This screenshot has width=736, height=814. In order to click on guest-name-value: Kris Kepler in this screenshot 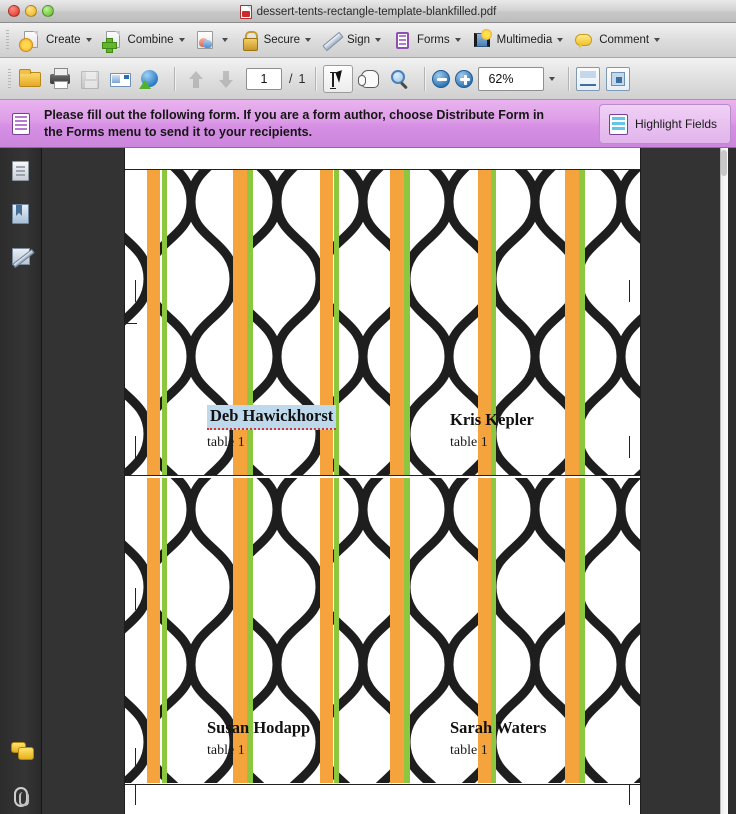, I will do `click(492, 420)`.